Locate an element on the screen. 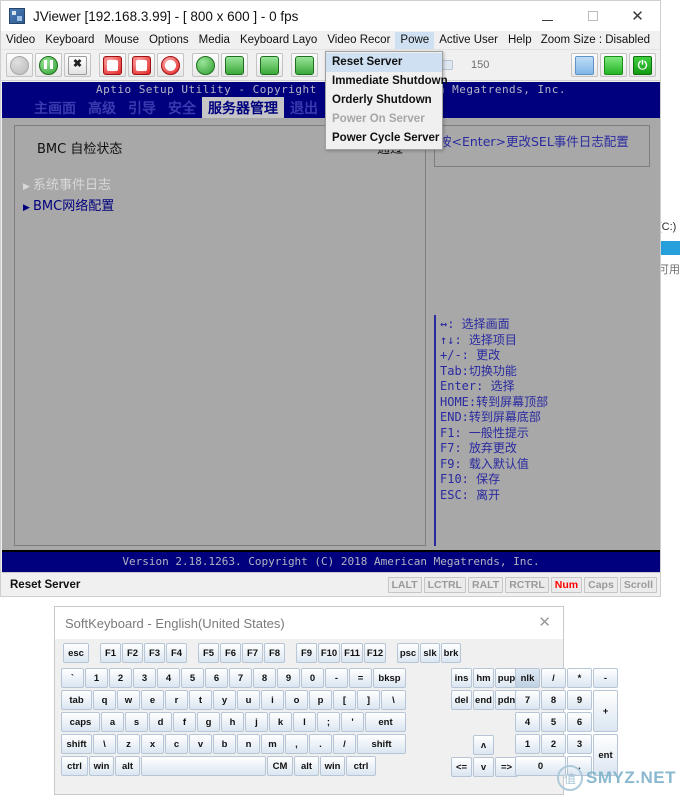 The image size is (680, 795). fullscreen-button: ✖ is located at coordinates (77, 65).